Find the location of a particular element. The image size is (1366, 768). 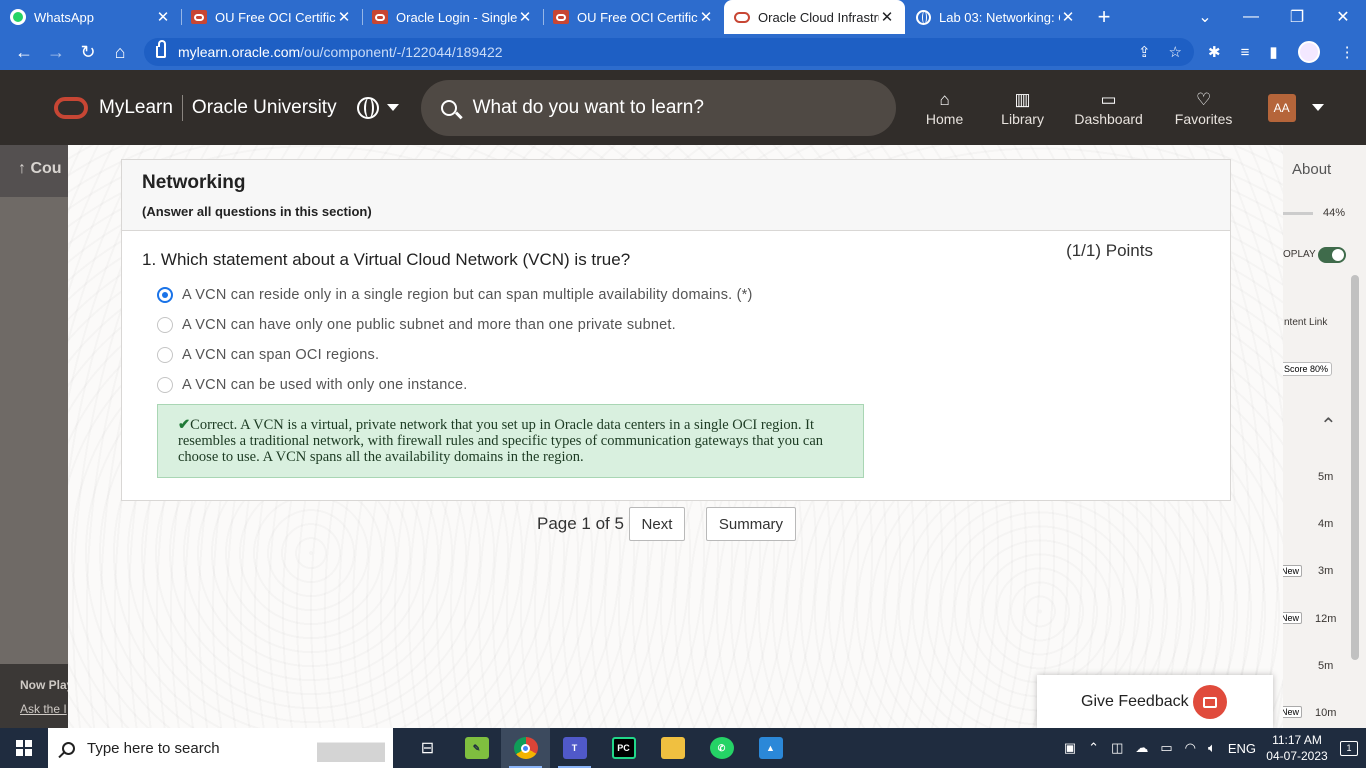

new-tab-button: + is located at coordinates (1104, 17).